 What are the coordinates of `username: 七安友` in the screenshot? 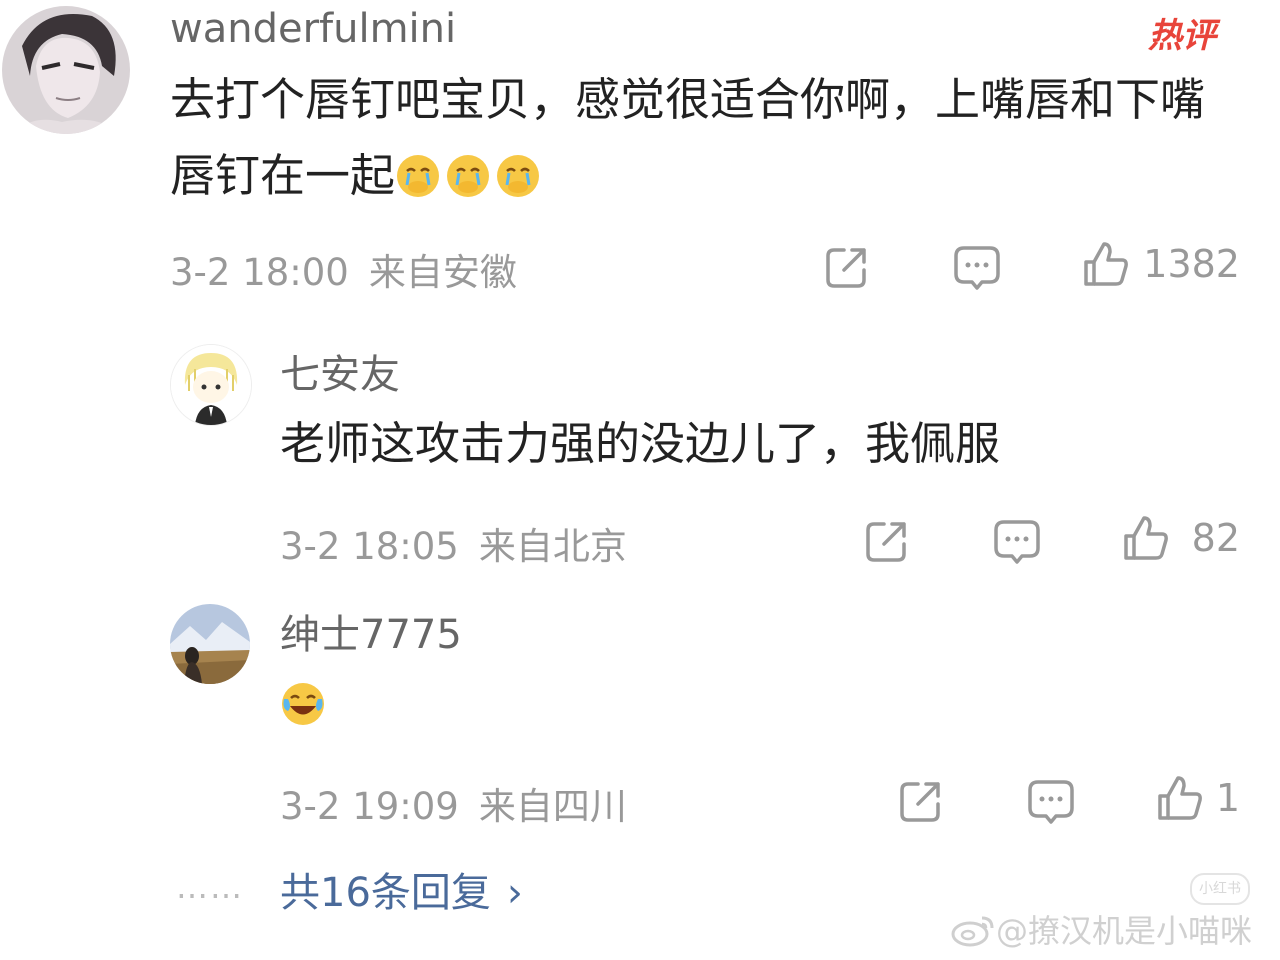 It's located at (340, 371).